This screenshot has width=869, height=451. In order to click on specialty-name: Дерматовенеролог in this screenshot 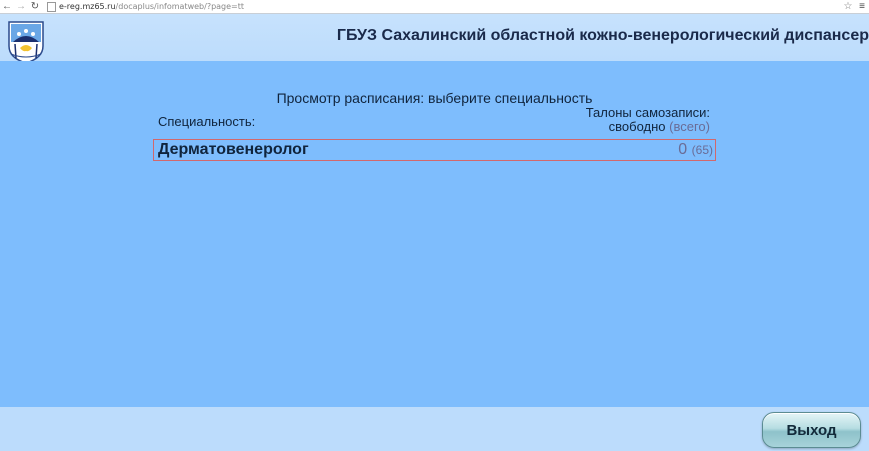, I will do `click(233, 149)`.